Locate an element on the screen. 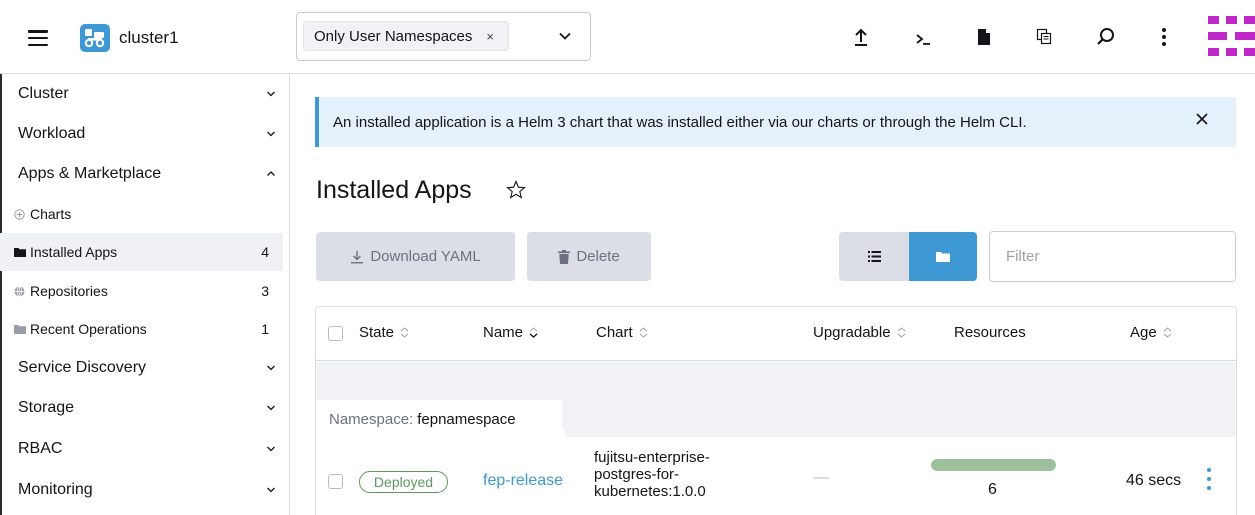  namespace-filter-select: Only User Namespaces × is located at coordinates (443, 36).